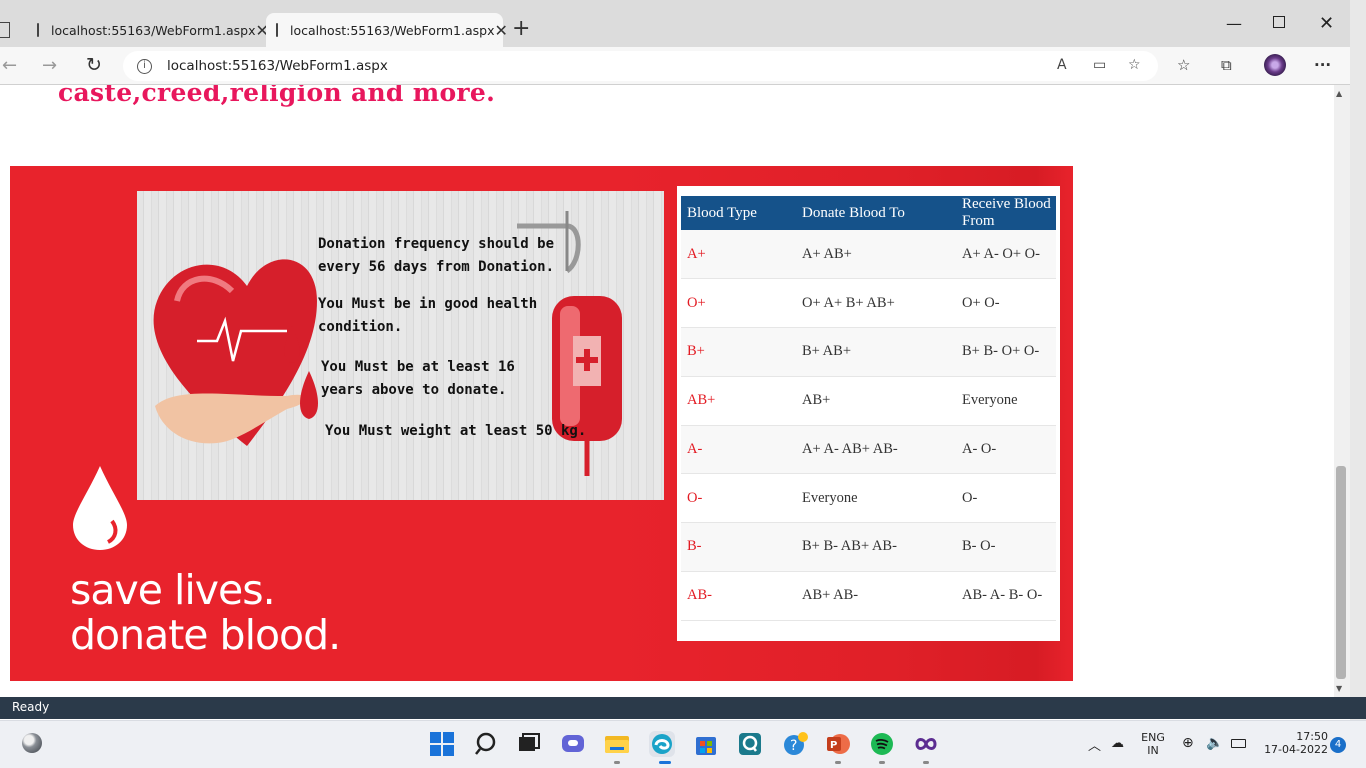  I want to click on edge-browser-icon, so click(662, 744).